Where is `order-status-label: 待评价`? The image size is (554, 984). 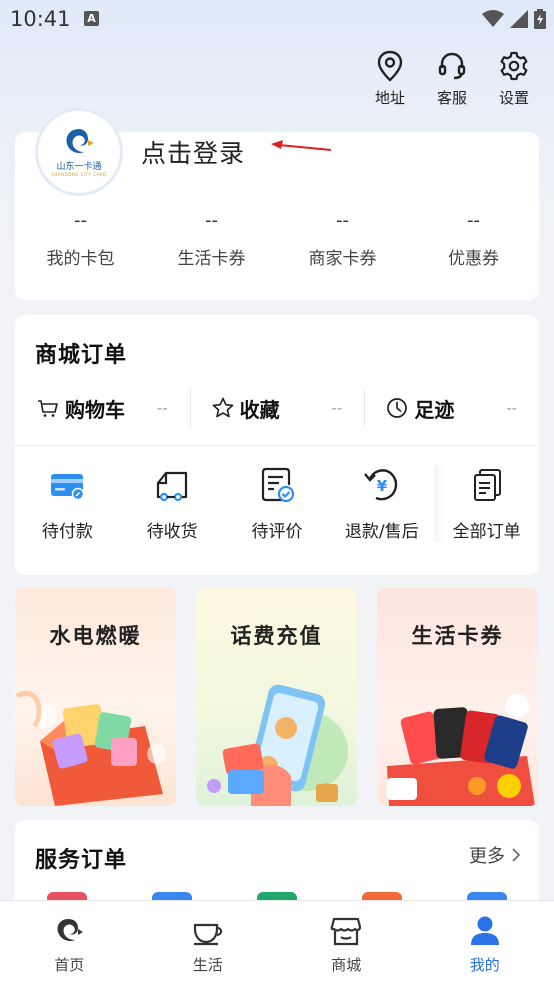 order-status-label: 待评价 is located at coordinates (277, 532).